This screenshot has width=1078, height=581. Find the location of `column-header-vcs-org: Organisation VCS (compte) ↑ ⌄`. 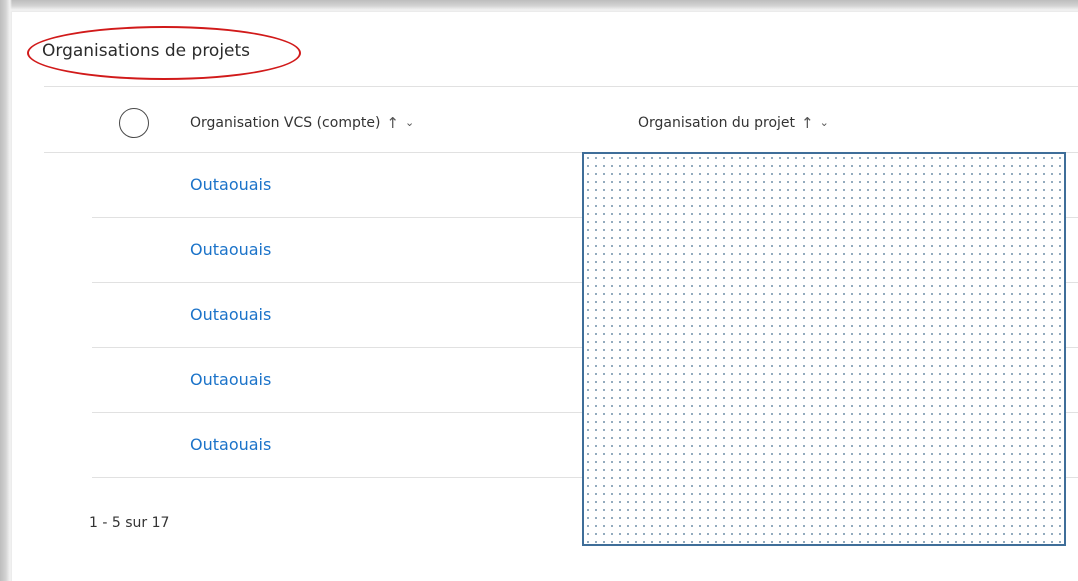

column-header-vcs-org: Organisation VCS (compte) ↑ ⌄ is located at coordinates (302, 123).